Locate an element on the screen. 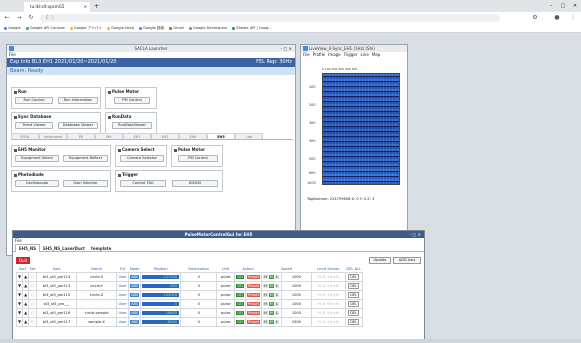  profile-icon: ● is located at coordinates (557, 18).